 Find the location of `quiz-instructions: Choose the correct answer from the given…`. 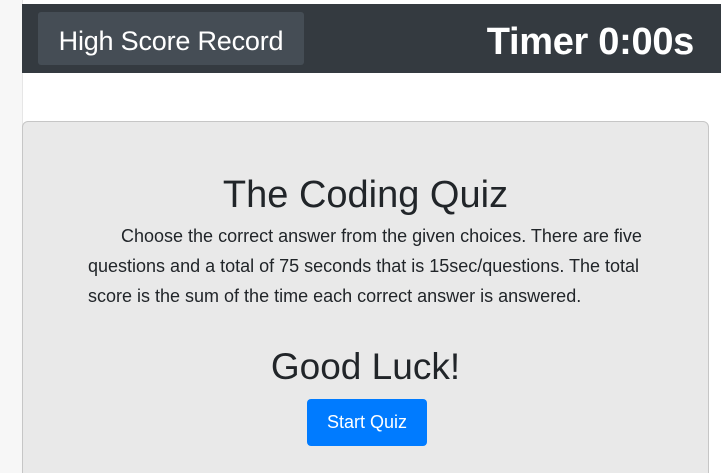

quiz-instructions: Choose the correct answer from the given… is located at coordinates (365, 266).